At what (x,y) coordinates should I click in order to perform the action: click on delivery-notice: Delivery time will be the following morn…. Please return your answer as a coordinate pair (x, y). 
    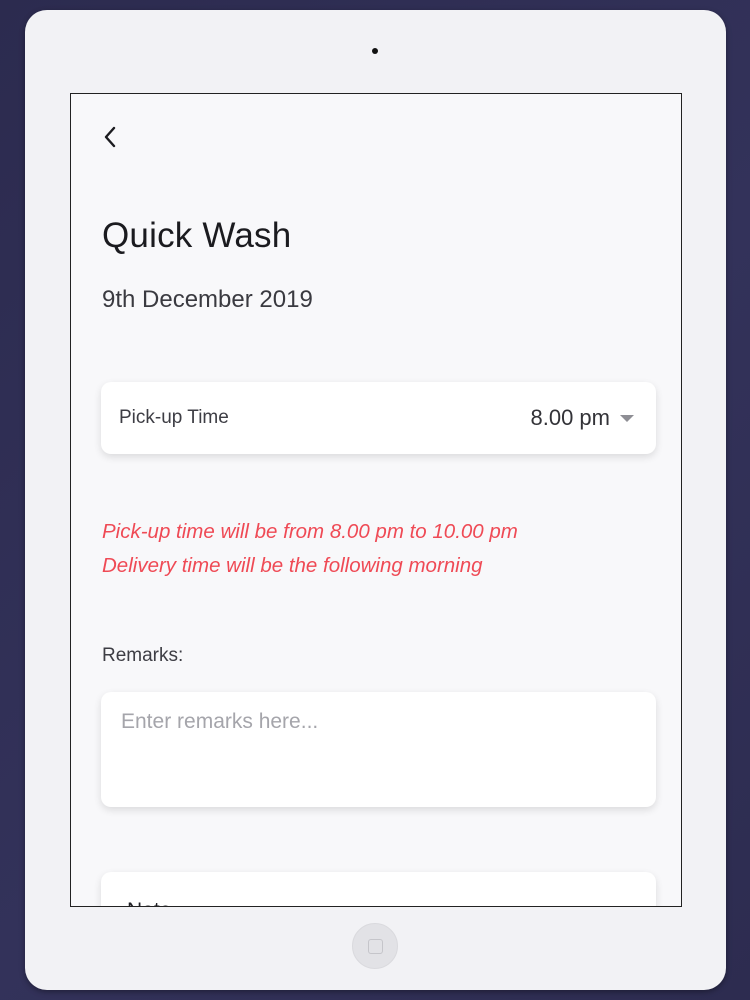
    Looking at the image, I should click on (292, 565).